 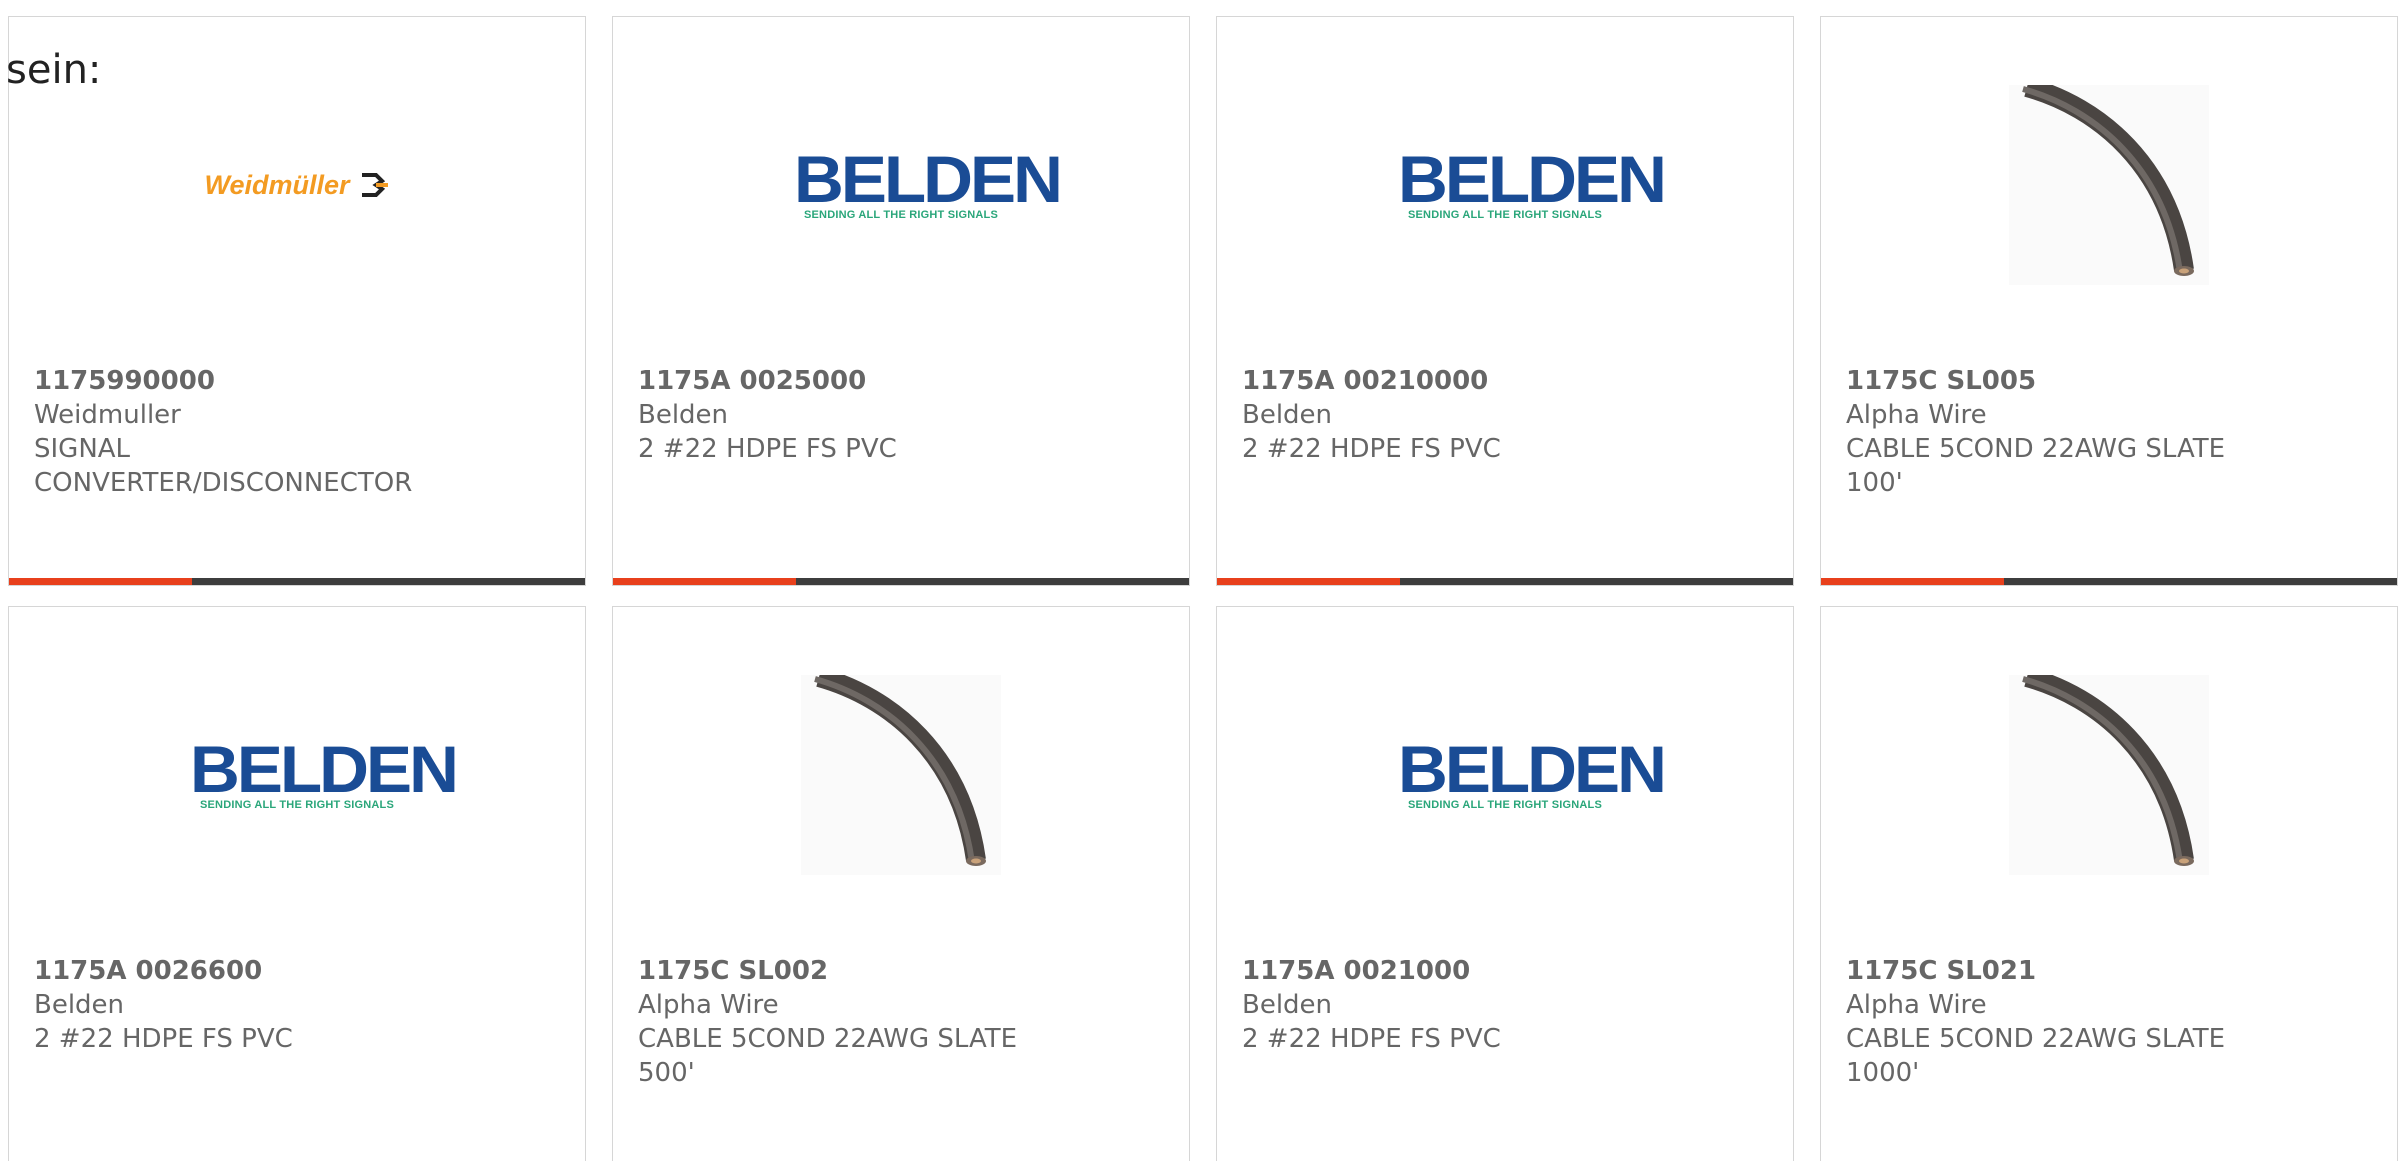 What do you see at coordinates (828, 1056) in the screenshot?
I see `product-description: CABLE 5COND 22AWG SLATE 500'` at bounding box center [828, 1056].